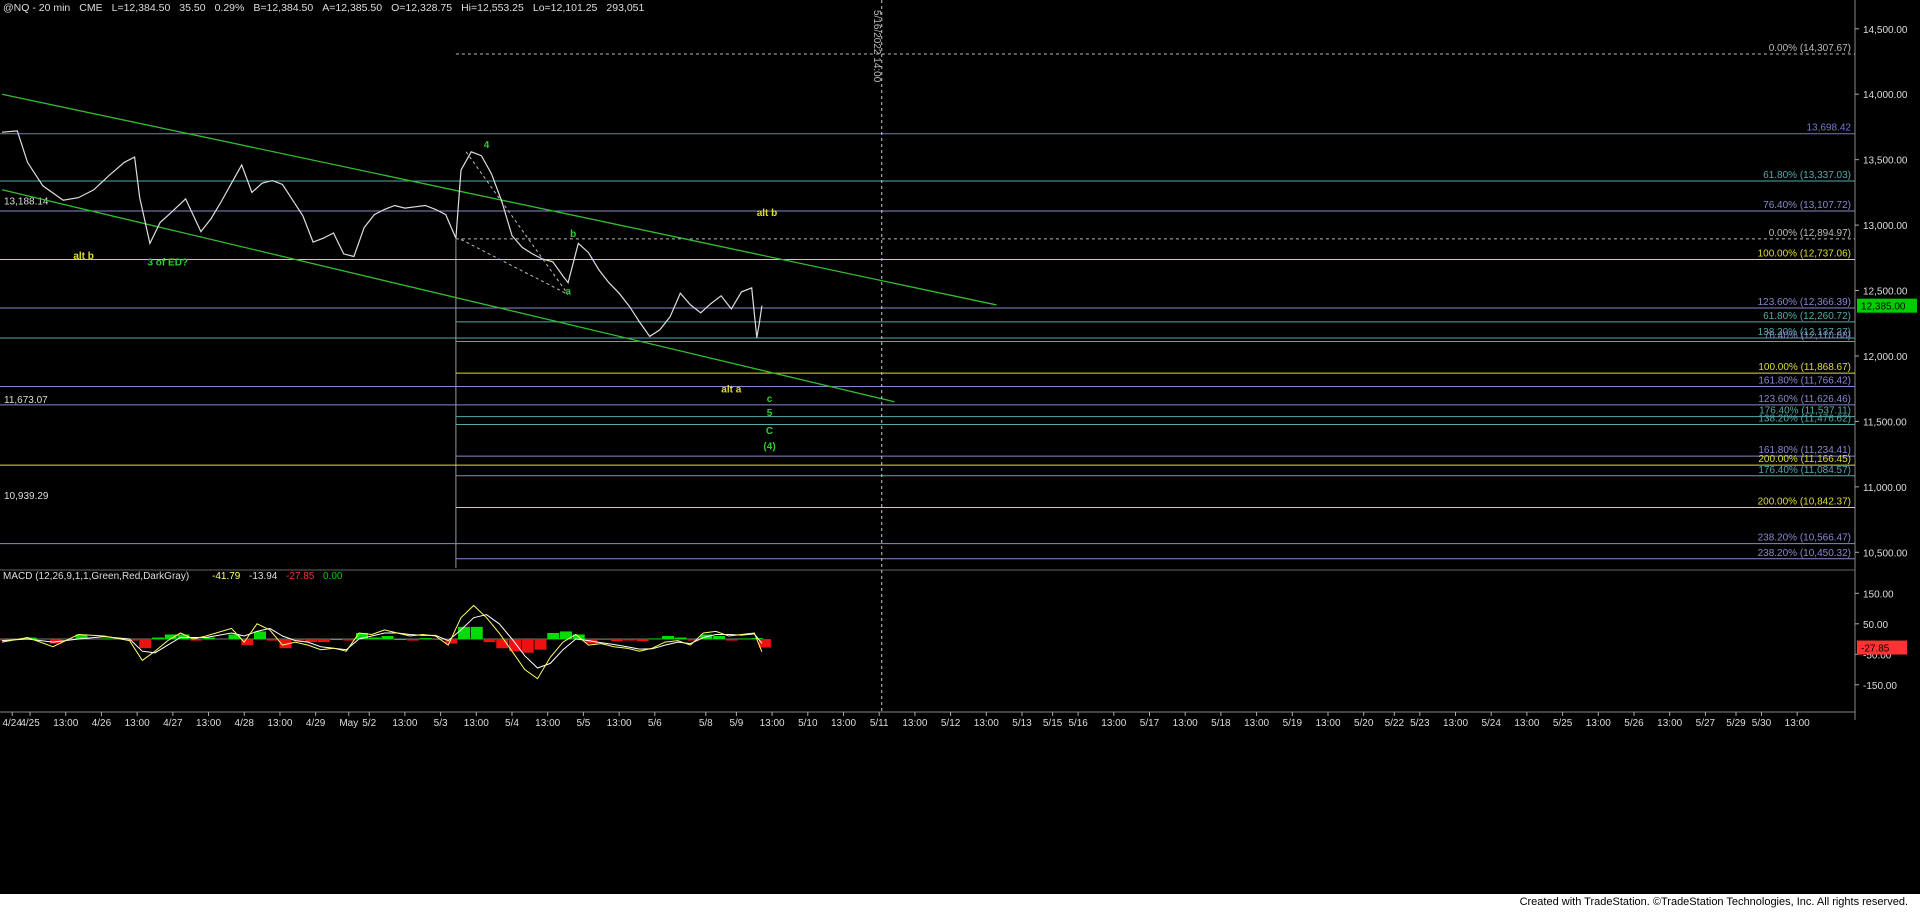 The image size is (1920, 912). I want to click on time-tick-label: 5/13, so click(1022, 723).